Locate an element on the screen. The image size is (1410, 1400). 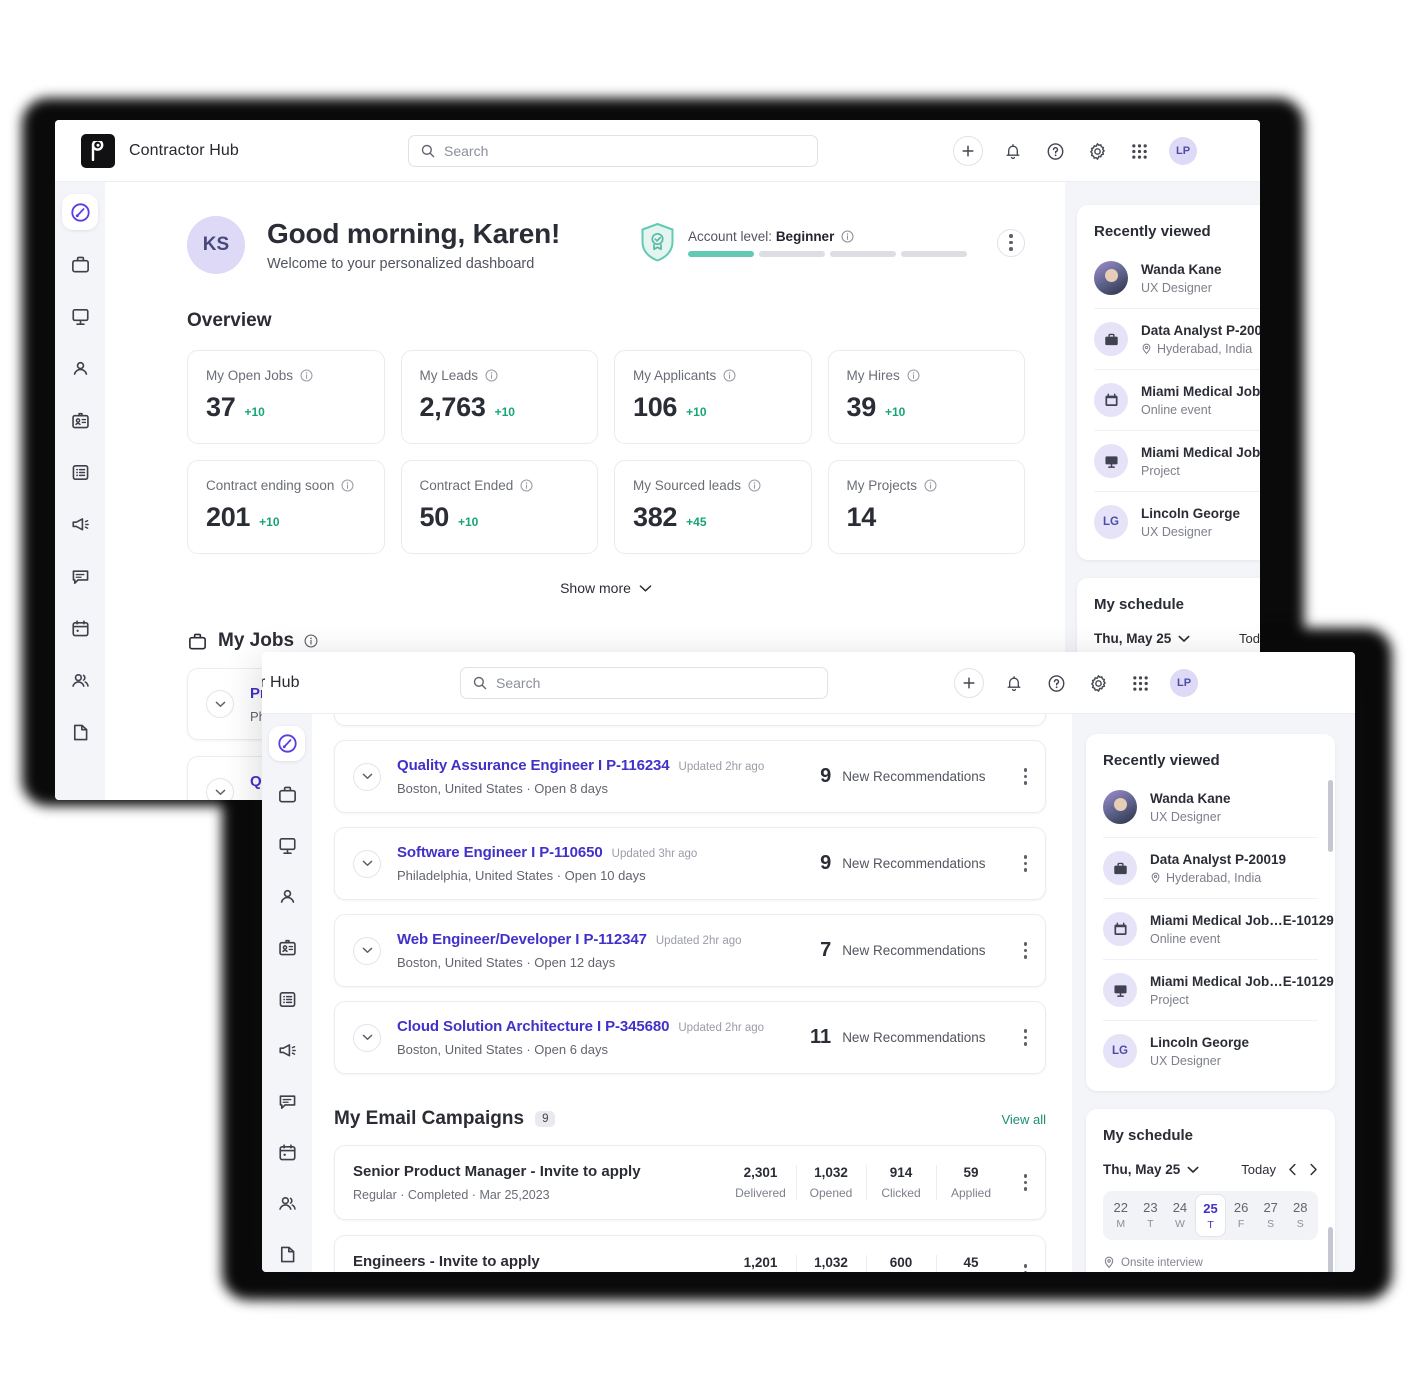
stat-card: Contract ending soon 201 +10 is located at coordinates (286, 507).